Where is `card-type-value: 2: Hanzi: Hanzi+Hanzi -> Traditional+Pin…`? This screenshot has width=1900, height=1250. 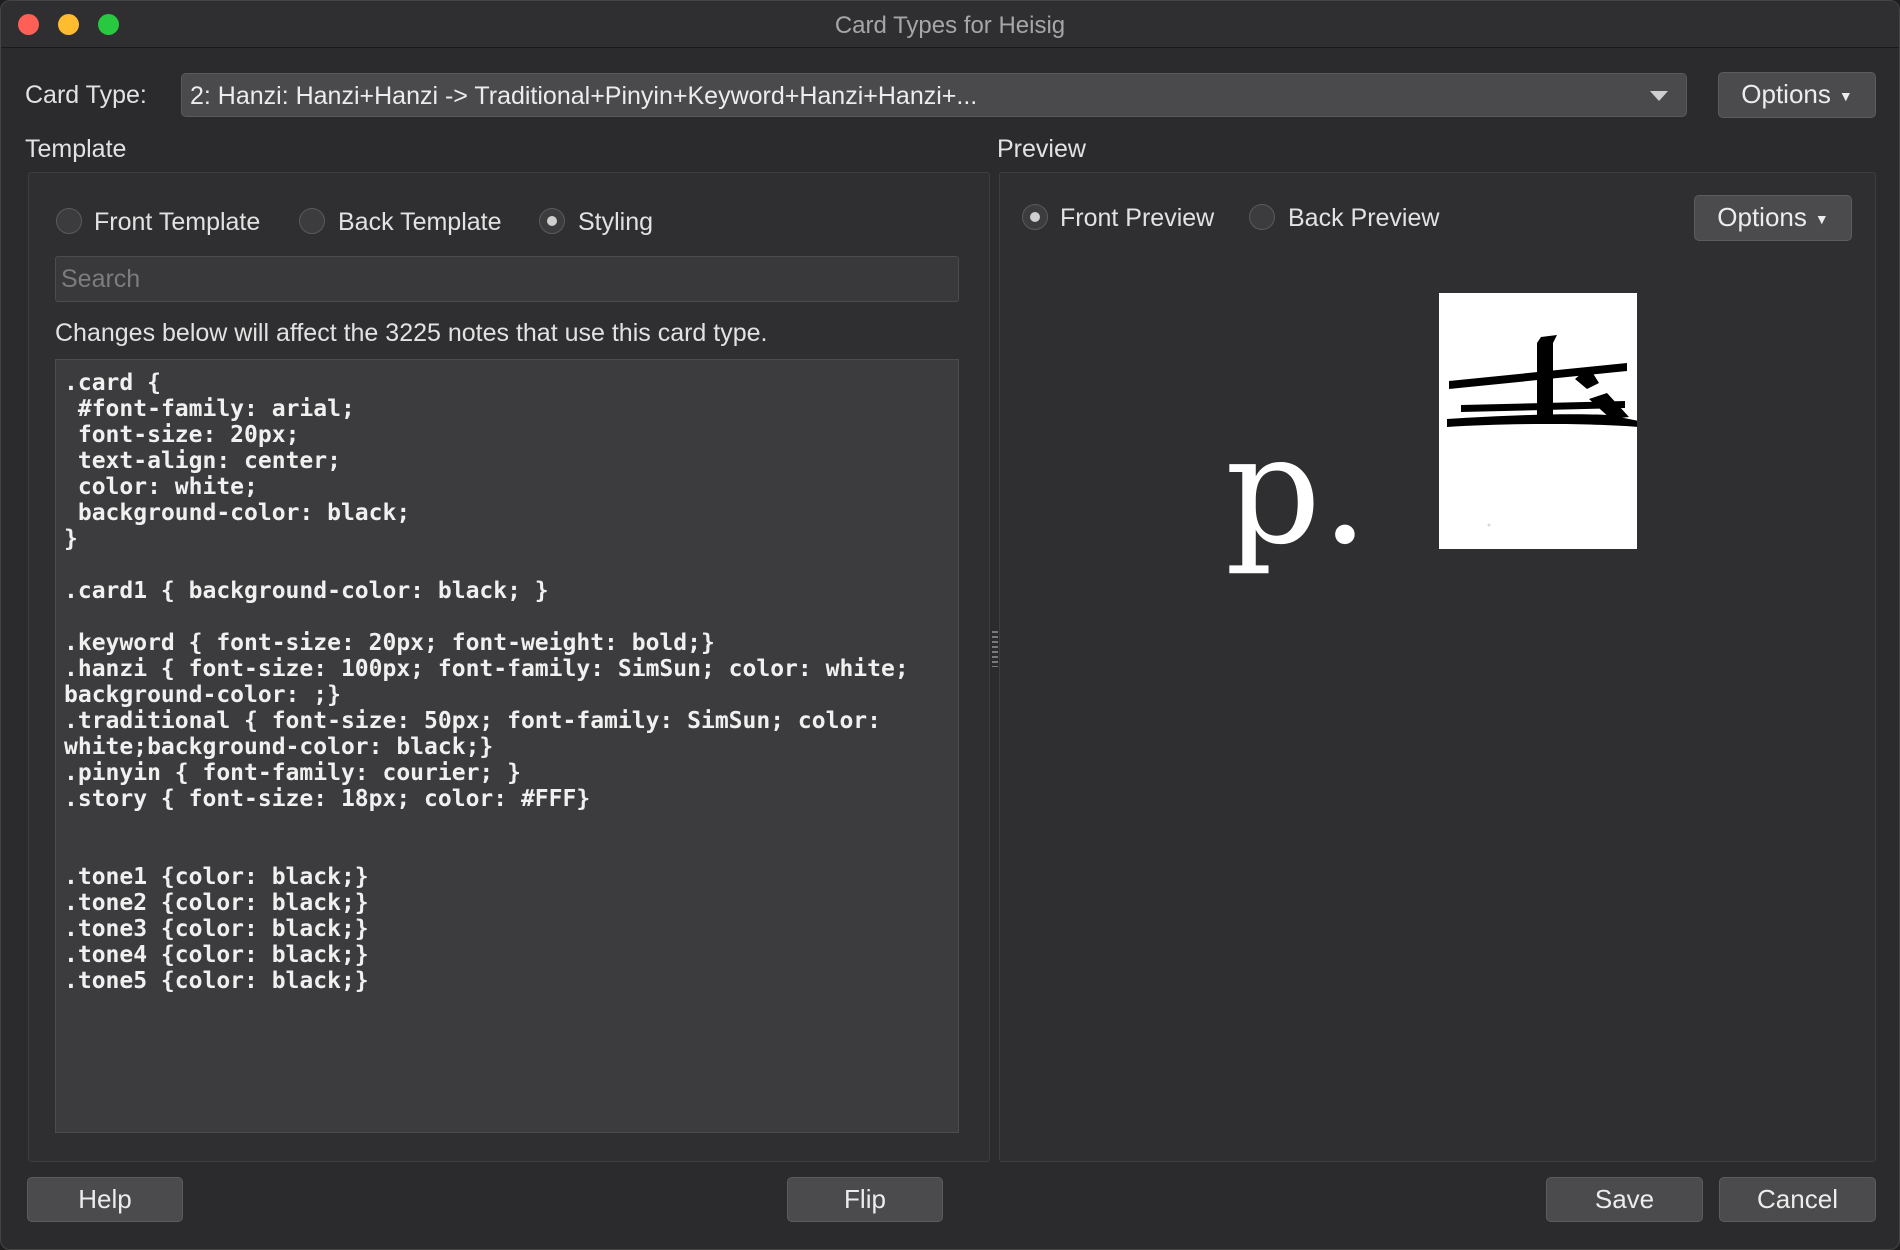 card-type-value: 2: Hanzi: Hanzi+Hanzi -> Traditional+Pin… is located at coordinates (584, 96).